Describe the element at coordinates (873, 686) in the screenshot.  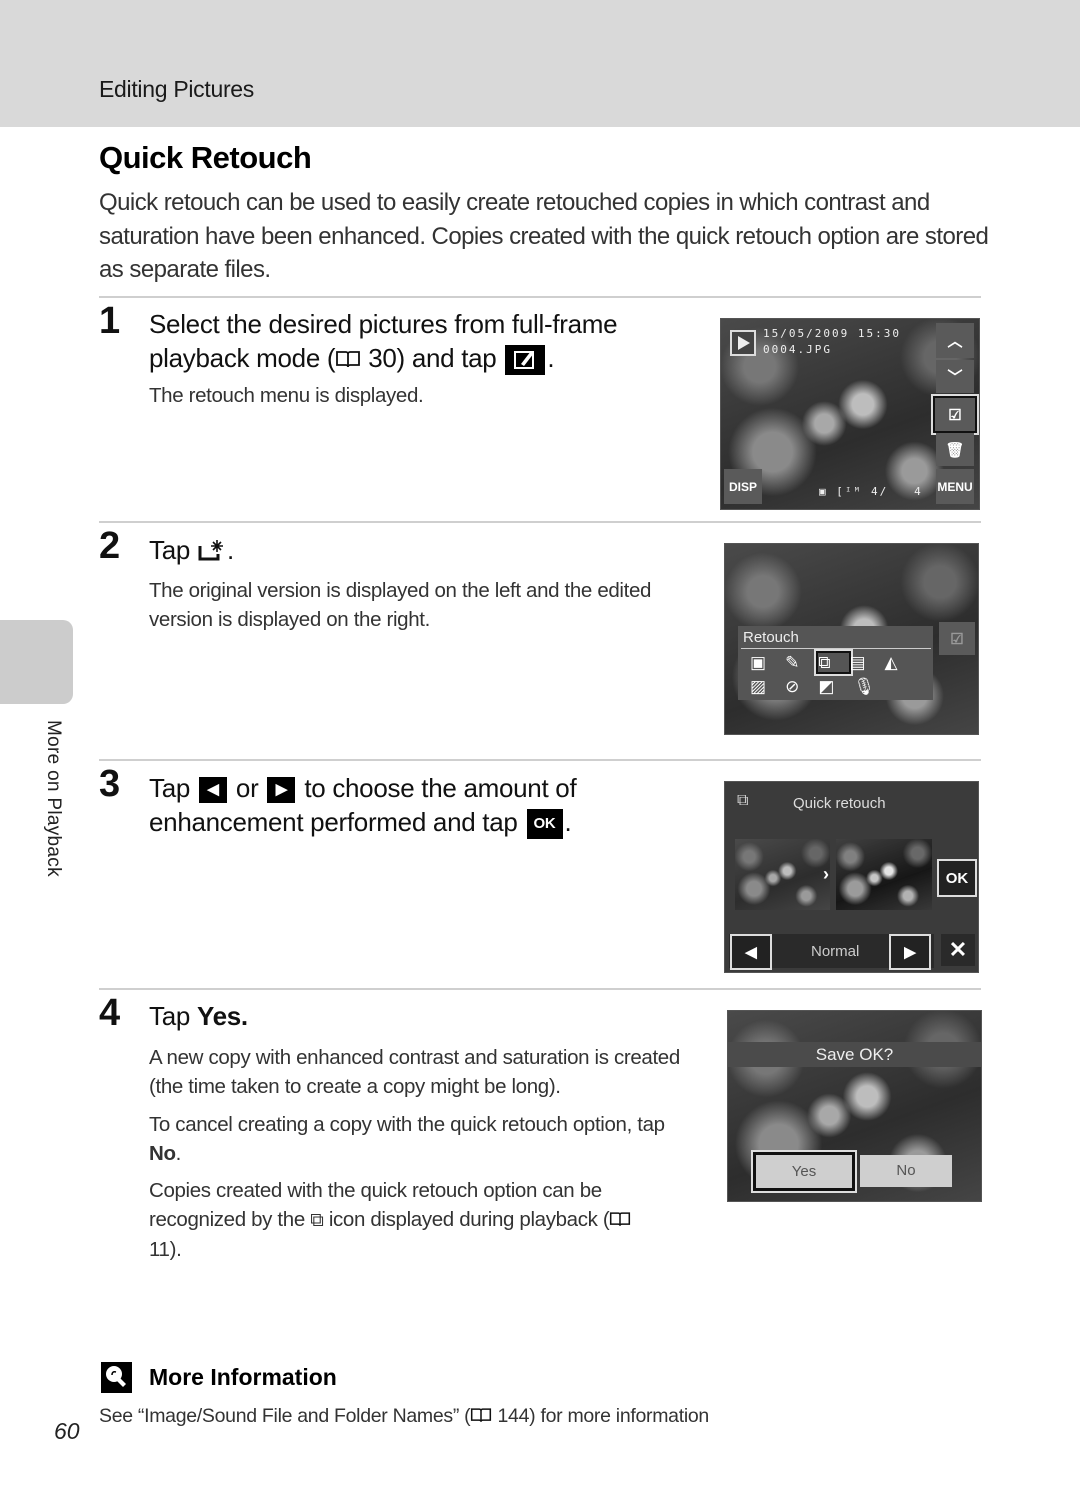
I see `voice-memo-icon: 🎙` at that location.